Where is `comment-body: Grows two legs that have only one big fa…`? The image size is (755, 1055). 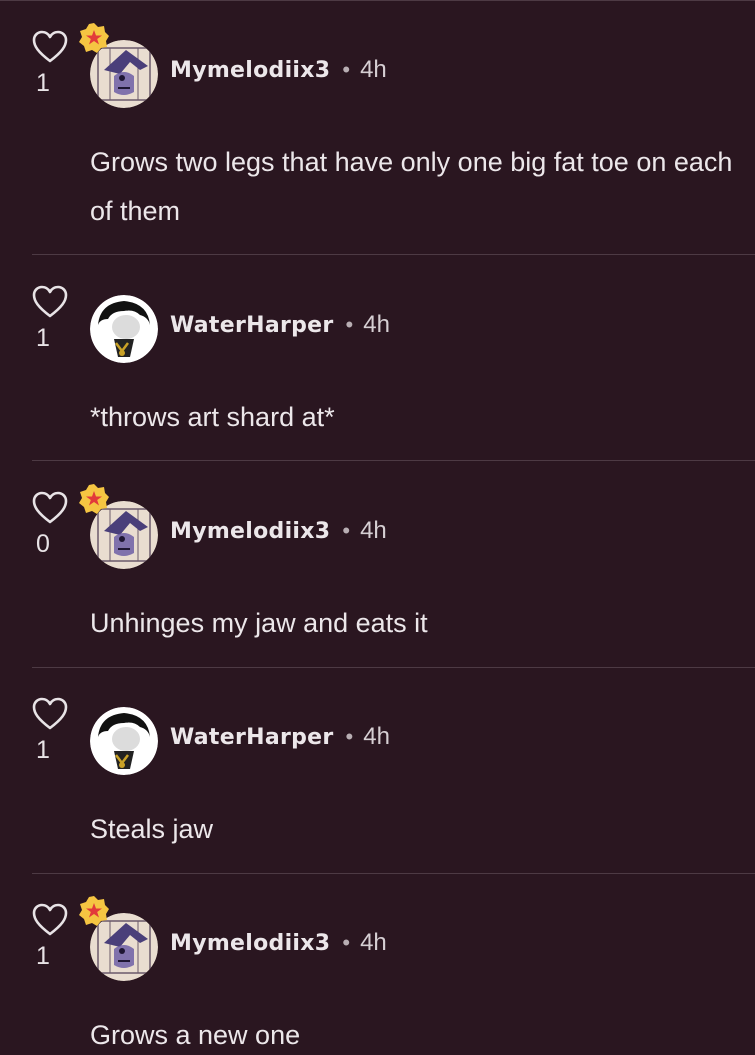
comment-body: Grows two legs that have only one big fa… is located at coordinates (411, 186).